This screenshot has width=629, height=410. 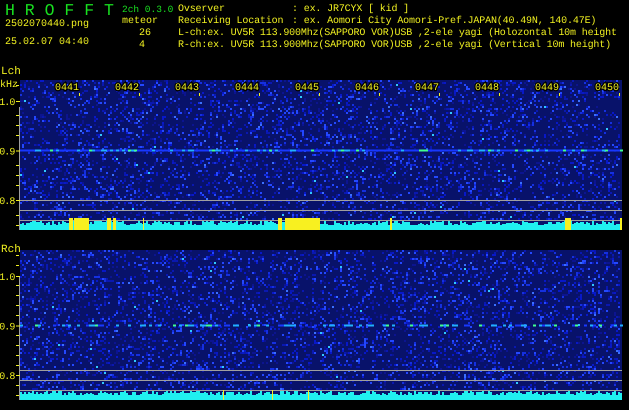 What do you see at coordinates (9, 85) in the screenshot?
I see `unit-label: kHz` at bounding box center [9, 85].